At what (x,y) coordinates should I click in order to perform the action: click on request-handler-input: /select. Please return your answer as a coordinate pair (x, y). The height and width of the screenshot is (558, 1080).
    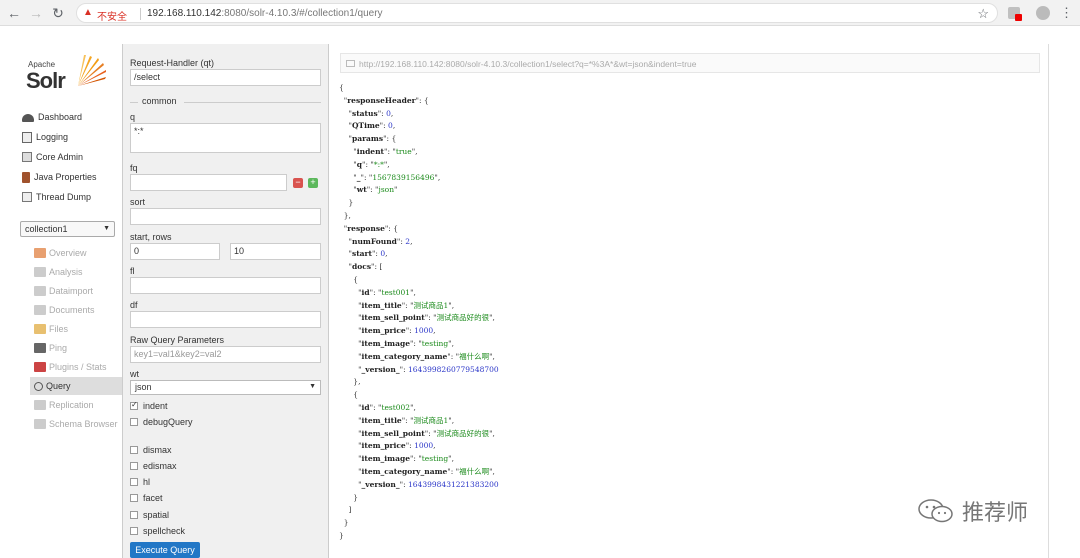
    Looking at the image, I should click on (225, 77).